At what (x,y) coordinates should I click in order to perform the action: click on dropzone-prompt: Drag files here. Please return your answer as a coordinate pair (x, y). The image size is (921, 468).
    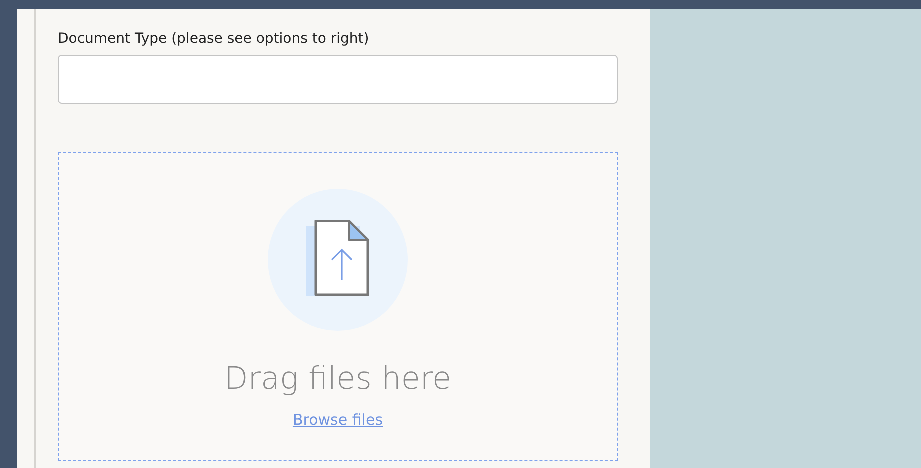
    Looking at the image, I should click on (338, 379).